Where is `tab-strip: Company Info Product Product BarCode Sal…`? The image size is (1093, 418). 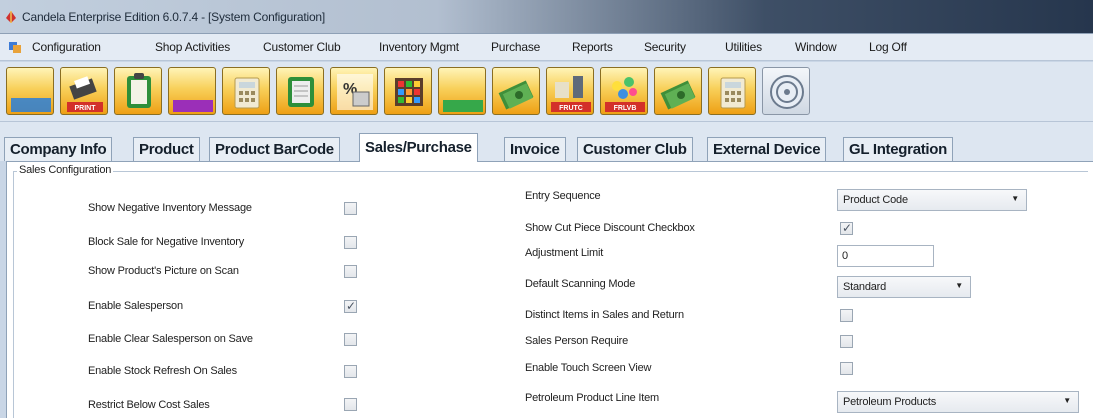
tab-strip: Company Info Product Product BarCode Sal… is located at coordinates (546, 142).